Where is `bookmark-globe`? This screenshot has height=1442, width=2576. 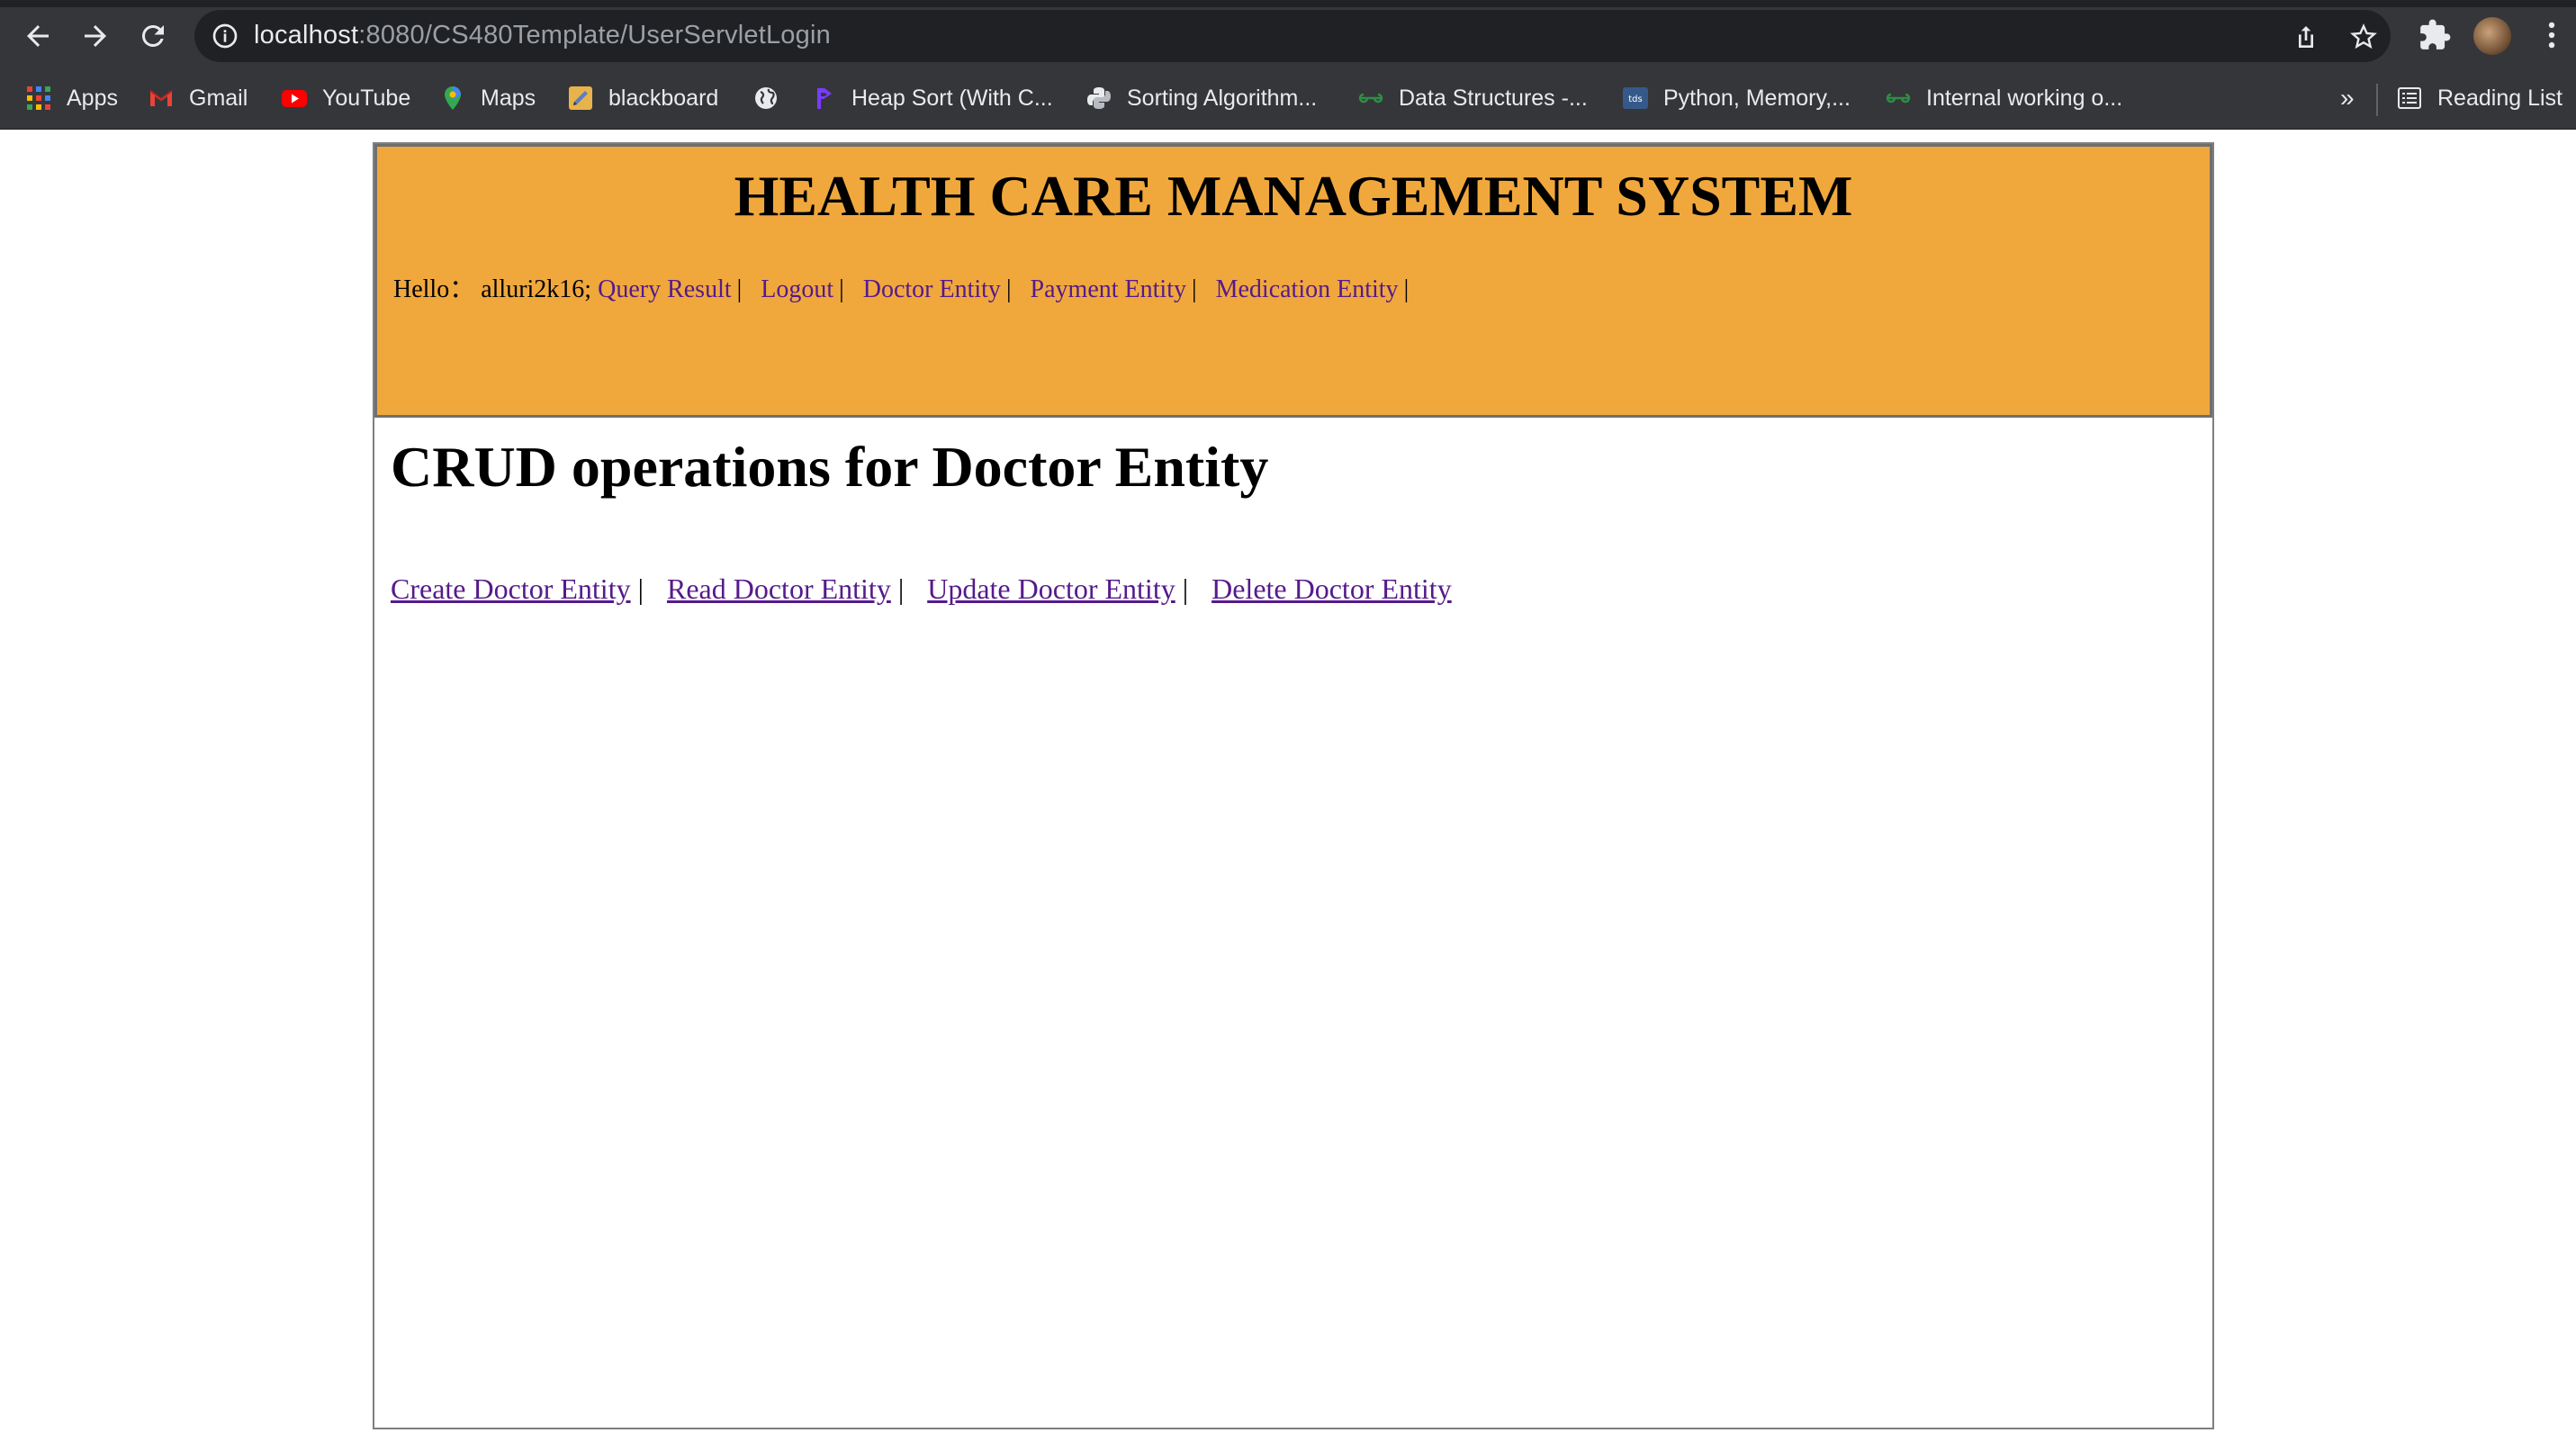 bookmark-globe is located at coordinates (773, 98).